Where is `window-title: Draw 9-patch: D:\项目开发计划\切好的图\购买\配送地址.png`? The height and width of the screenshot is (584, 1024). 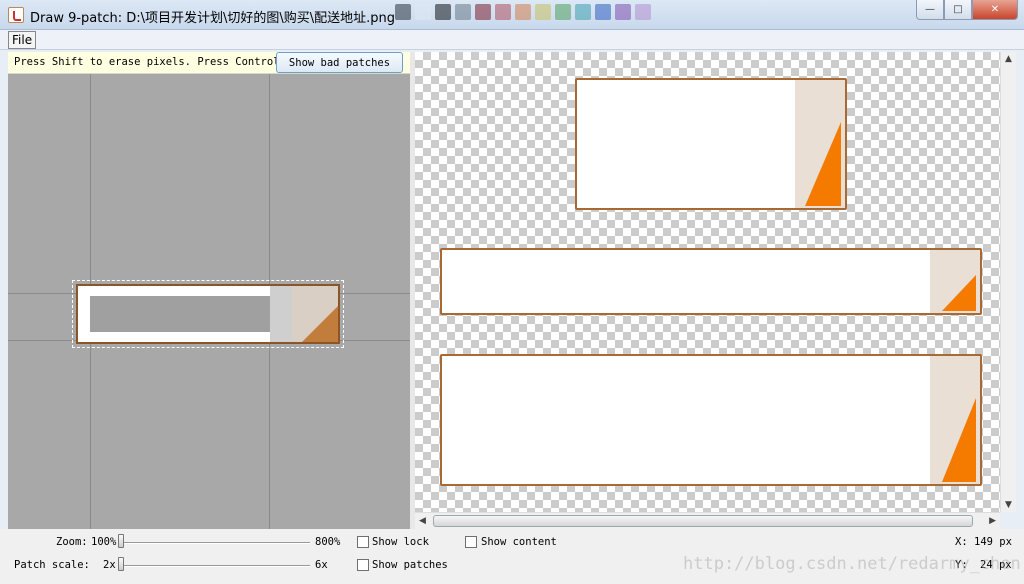 window-title: Draw 9-patch: D:\项目开发计划\切好的图\购买\配送地址.png is located at coordinates (213, 18).